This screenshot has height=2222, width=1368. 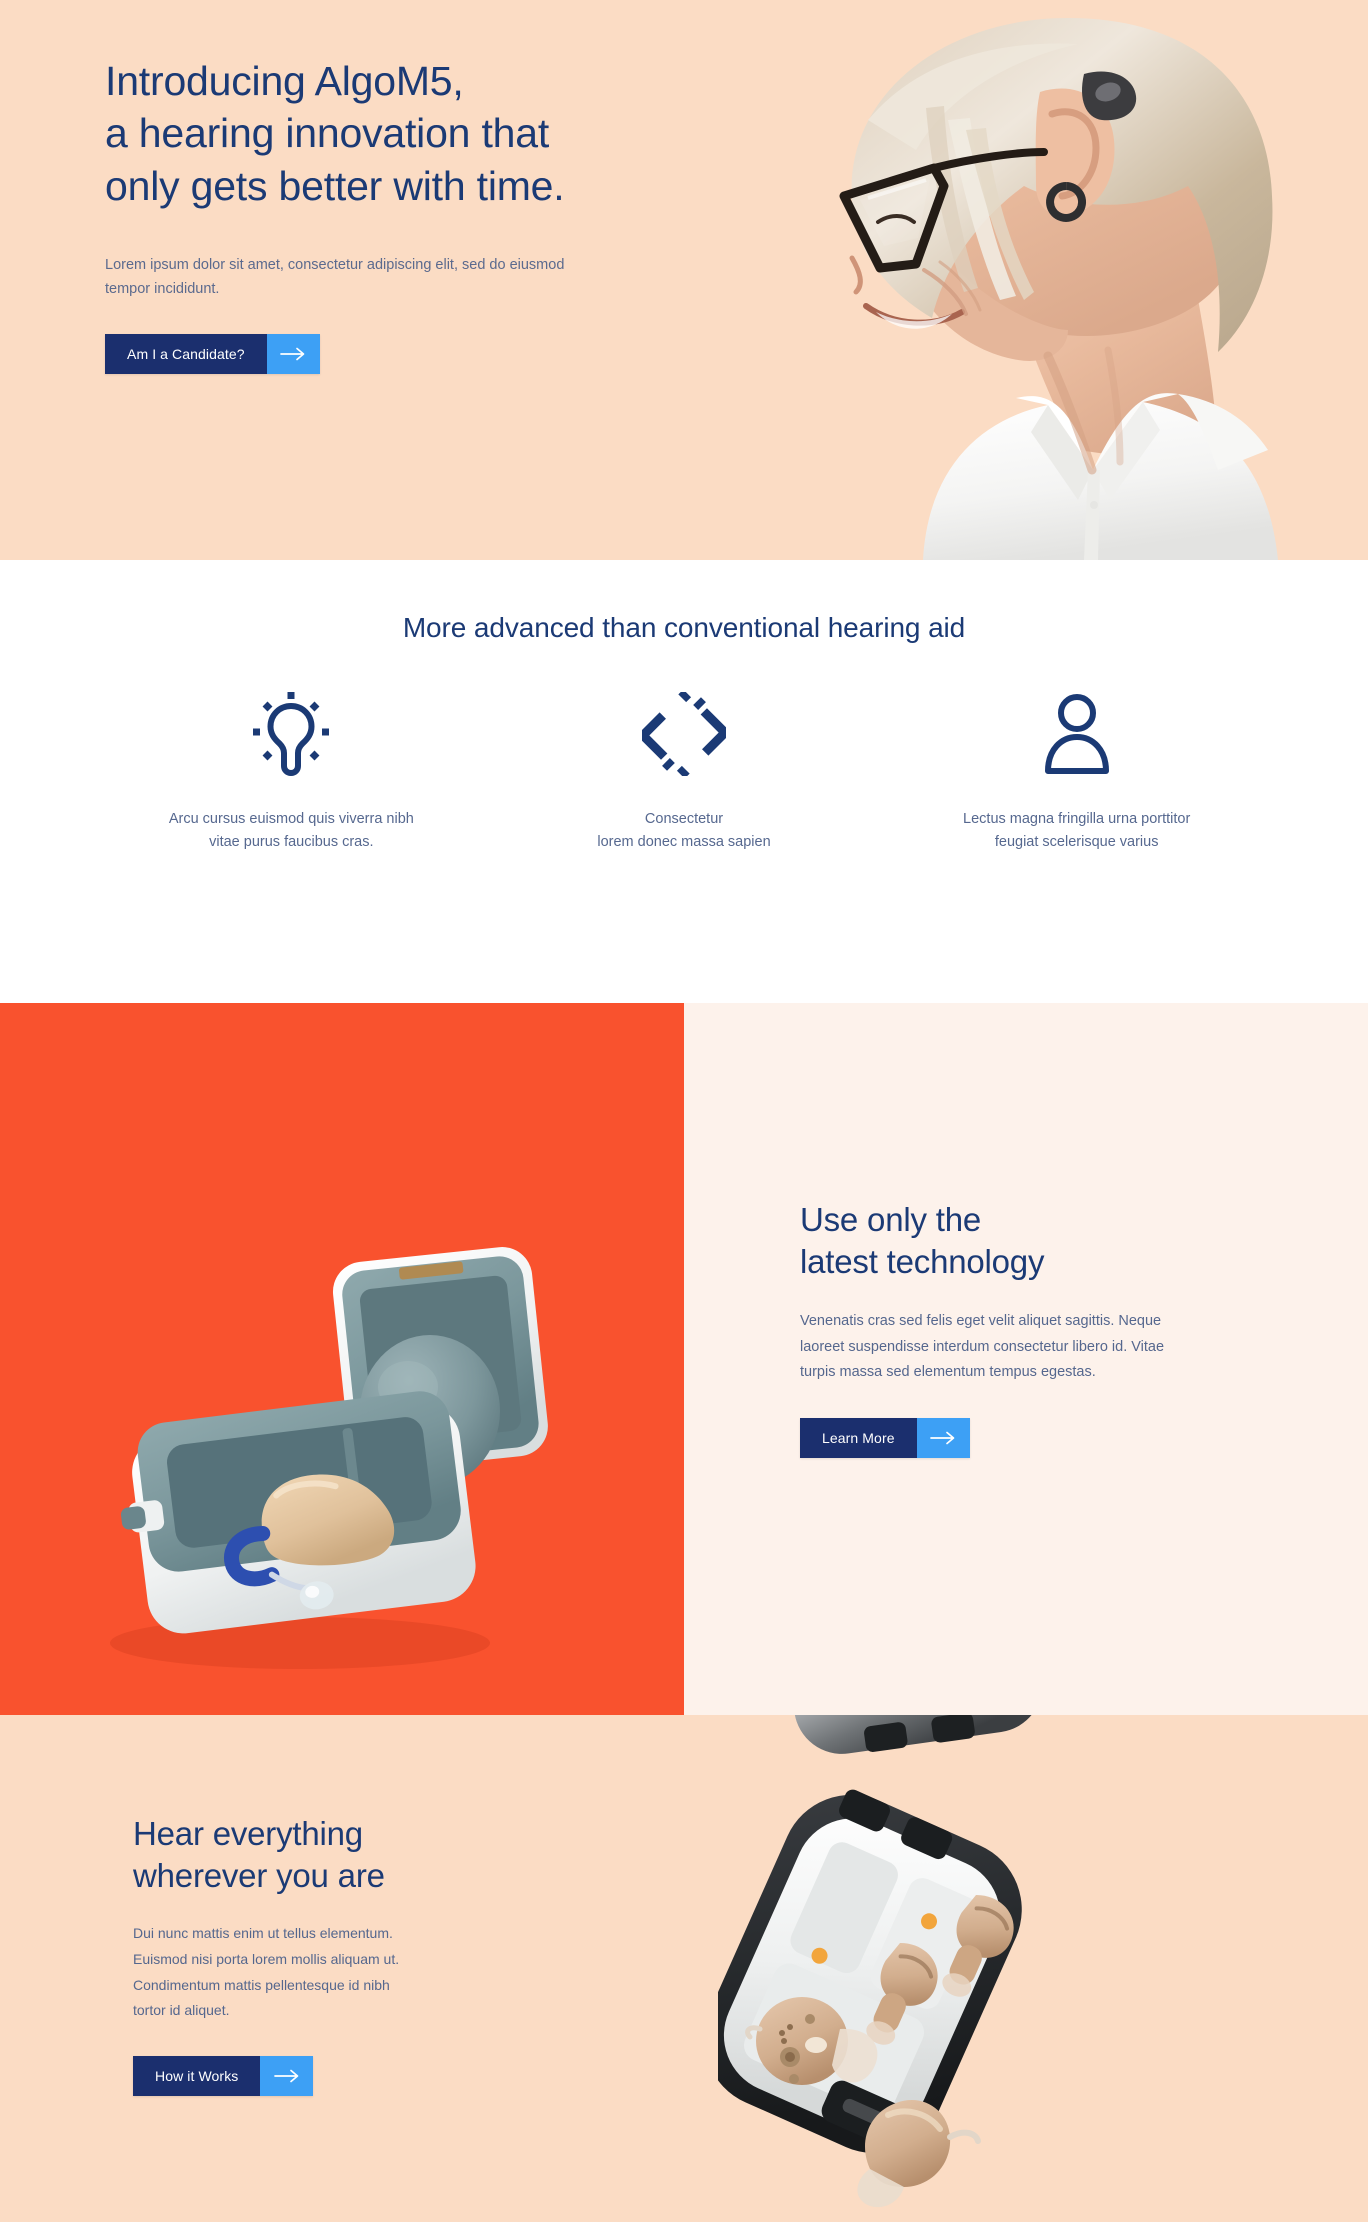 I want to click on sparkle-connect-icon, so click(x=684, y=734).